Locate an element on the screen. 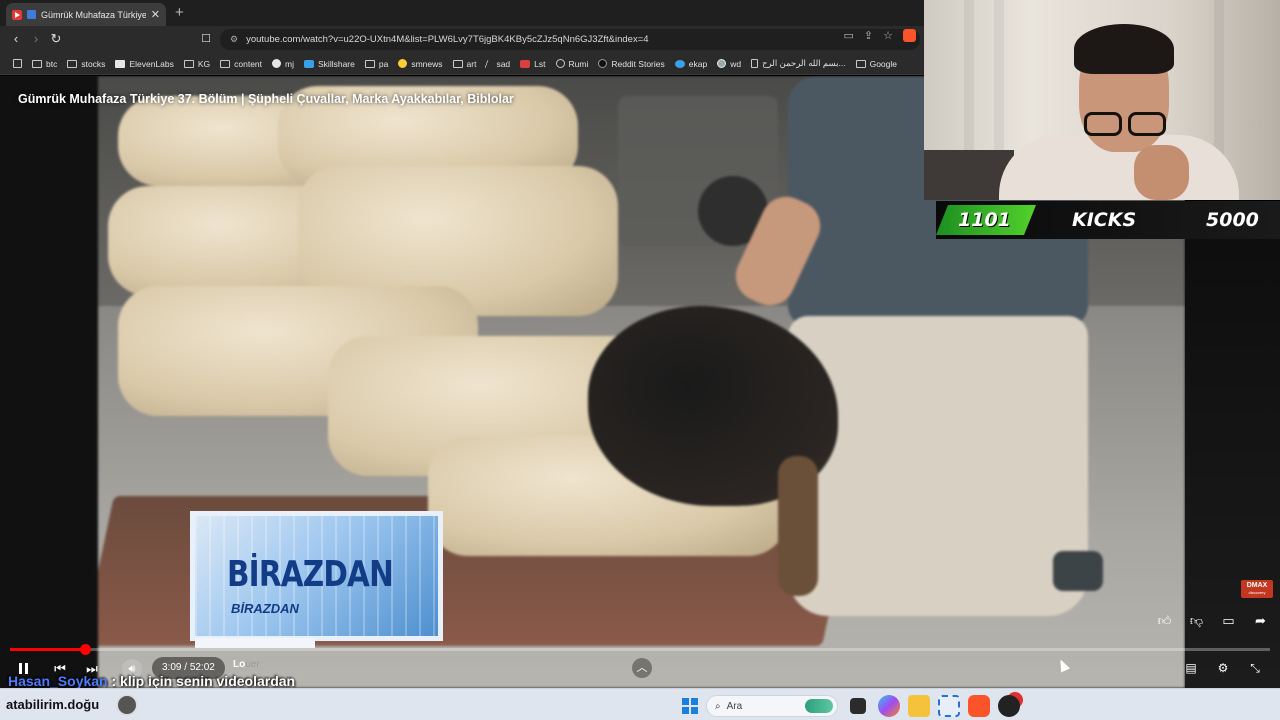  bookmark-ekap: ekap is located at coordinates (691, 64).